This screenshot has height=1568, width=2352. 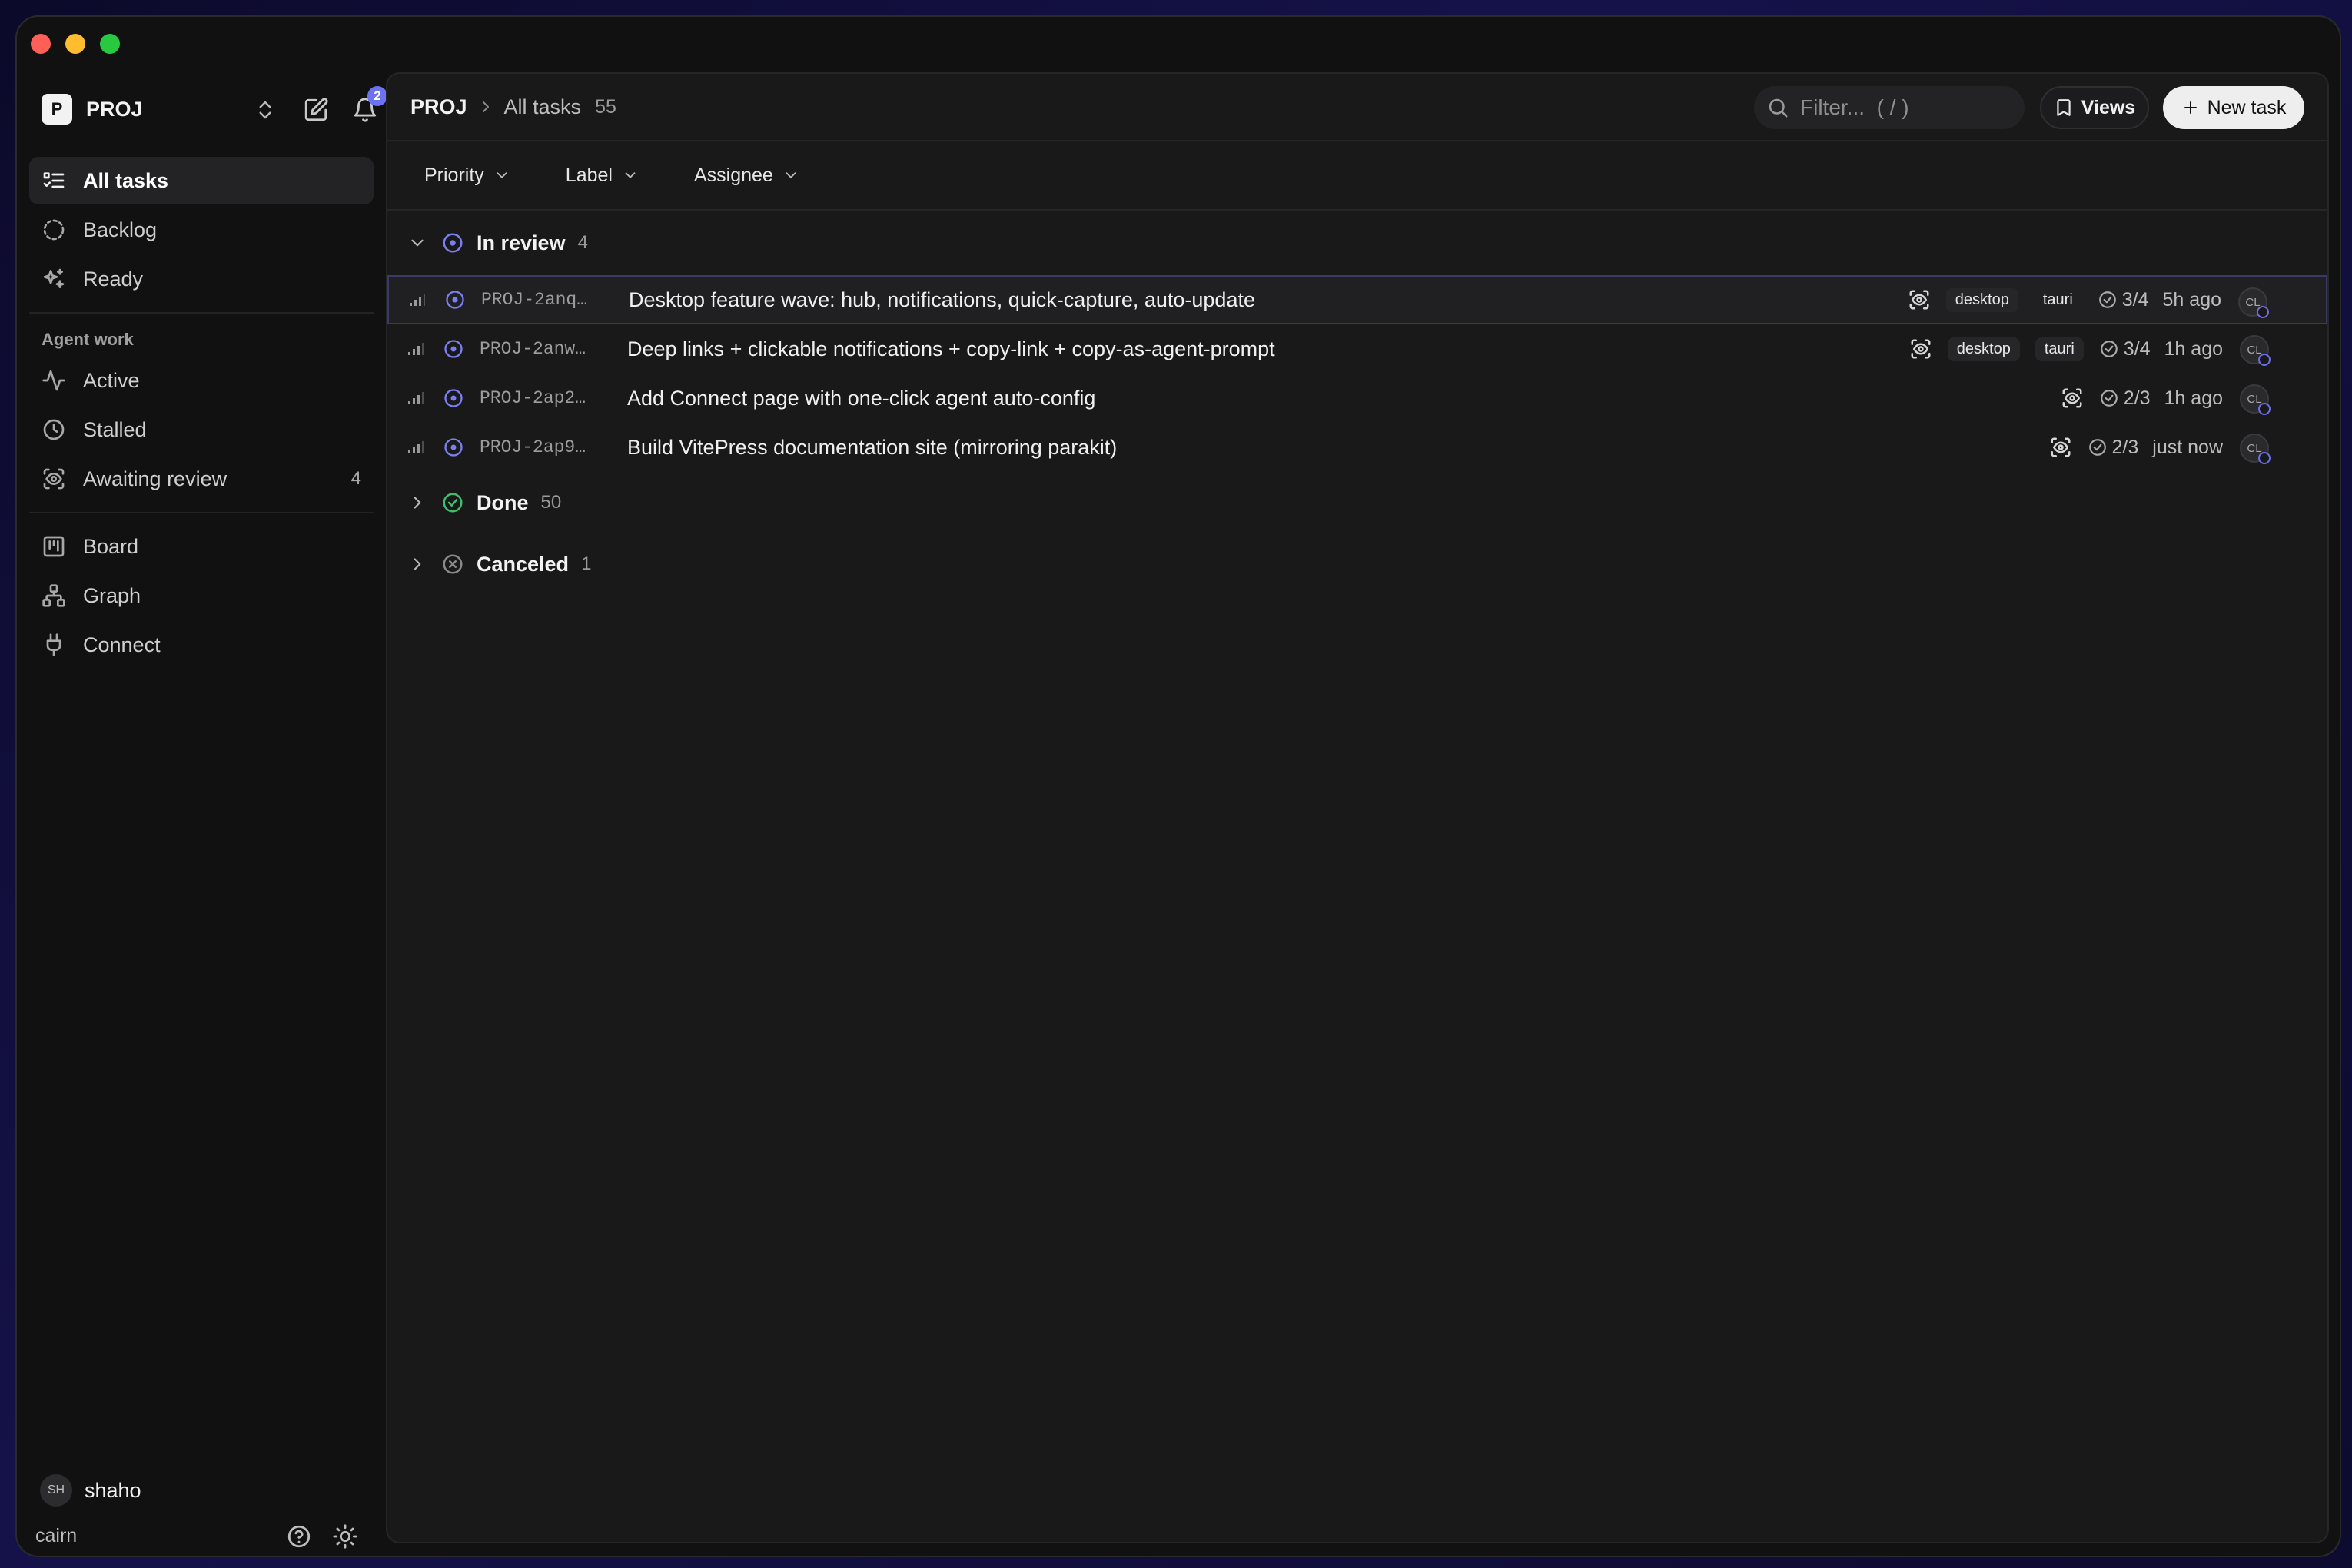 What do you see at coordinates (53, 595) in the screenshot?
I see `network-icon` at bounding box center [53, 595].